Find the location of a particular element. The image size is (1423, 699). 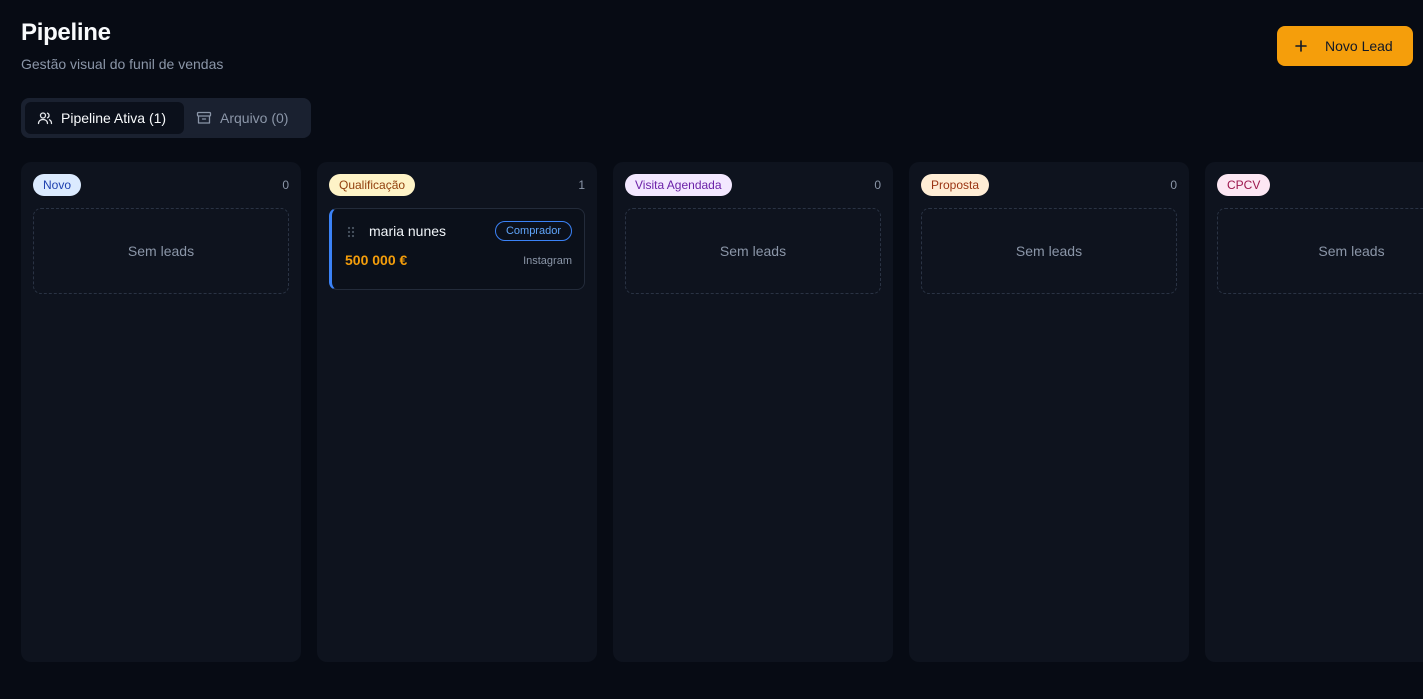

tab-label: Pipeline Ativa (1) is located at coordinates (114, 118).